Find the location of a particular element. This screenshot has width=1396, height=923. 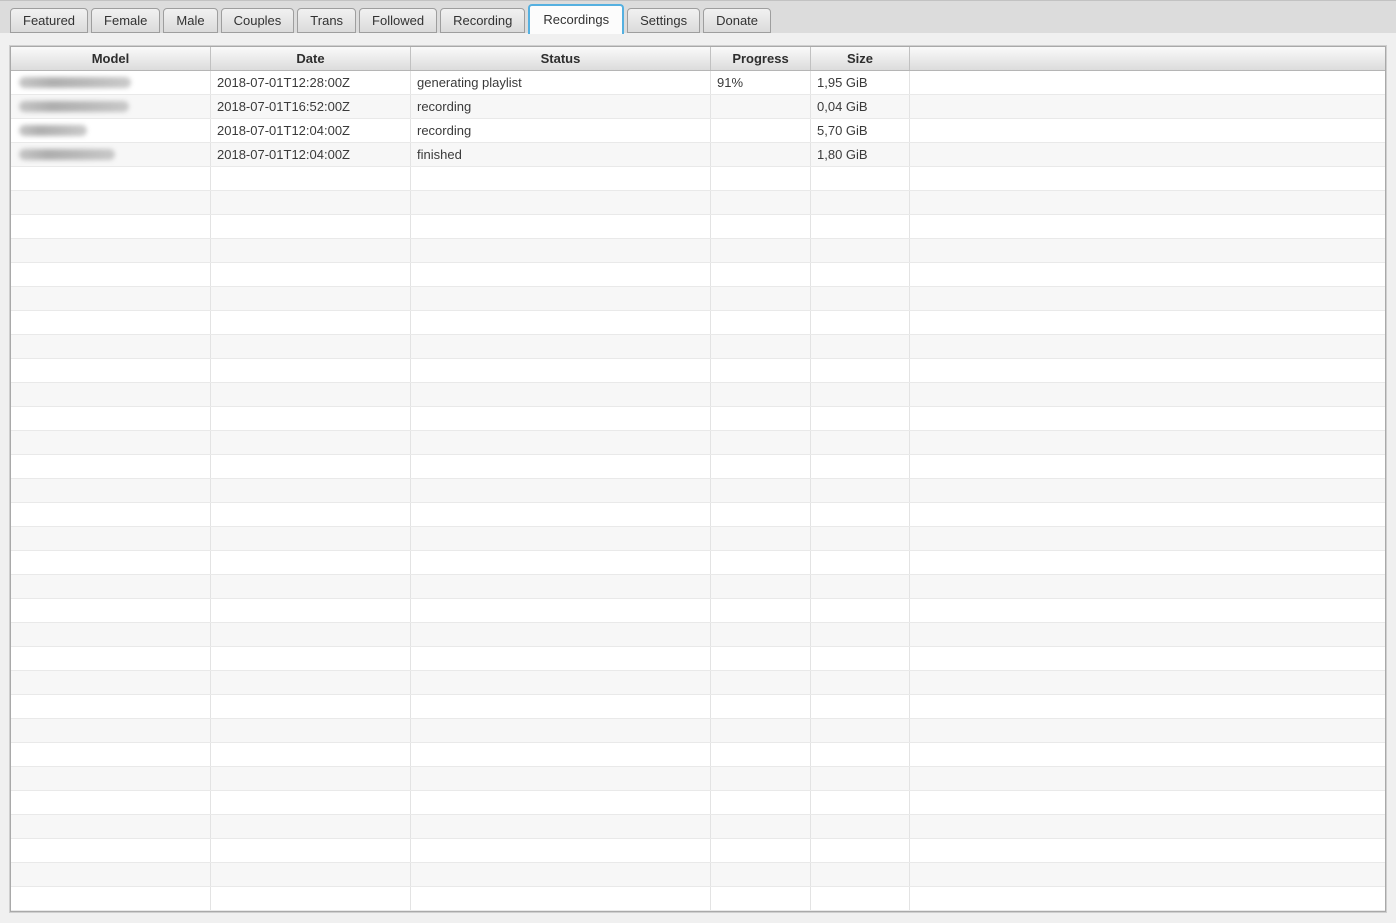

column-header-progress: Progress is located at coordinates (761, 58).